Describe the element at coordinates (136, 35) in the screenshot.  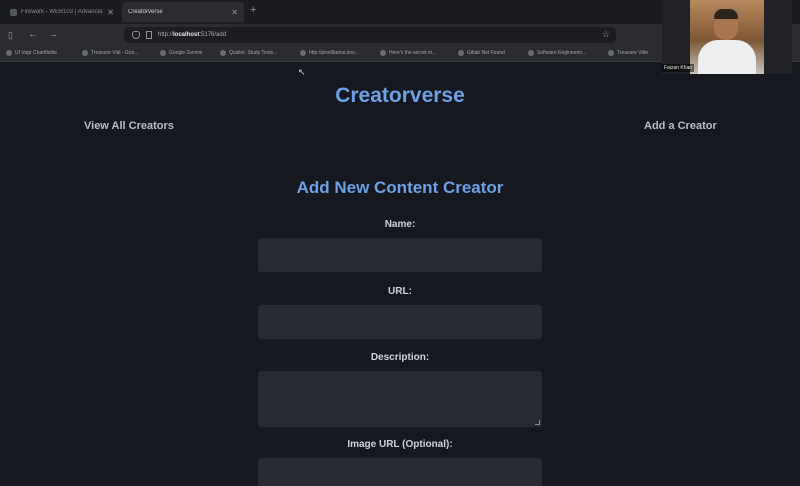
I see `shield-icon` at that location.